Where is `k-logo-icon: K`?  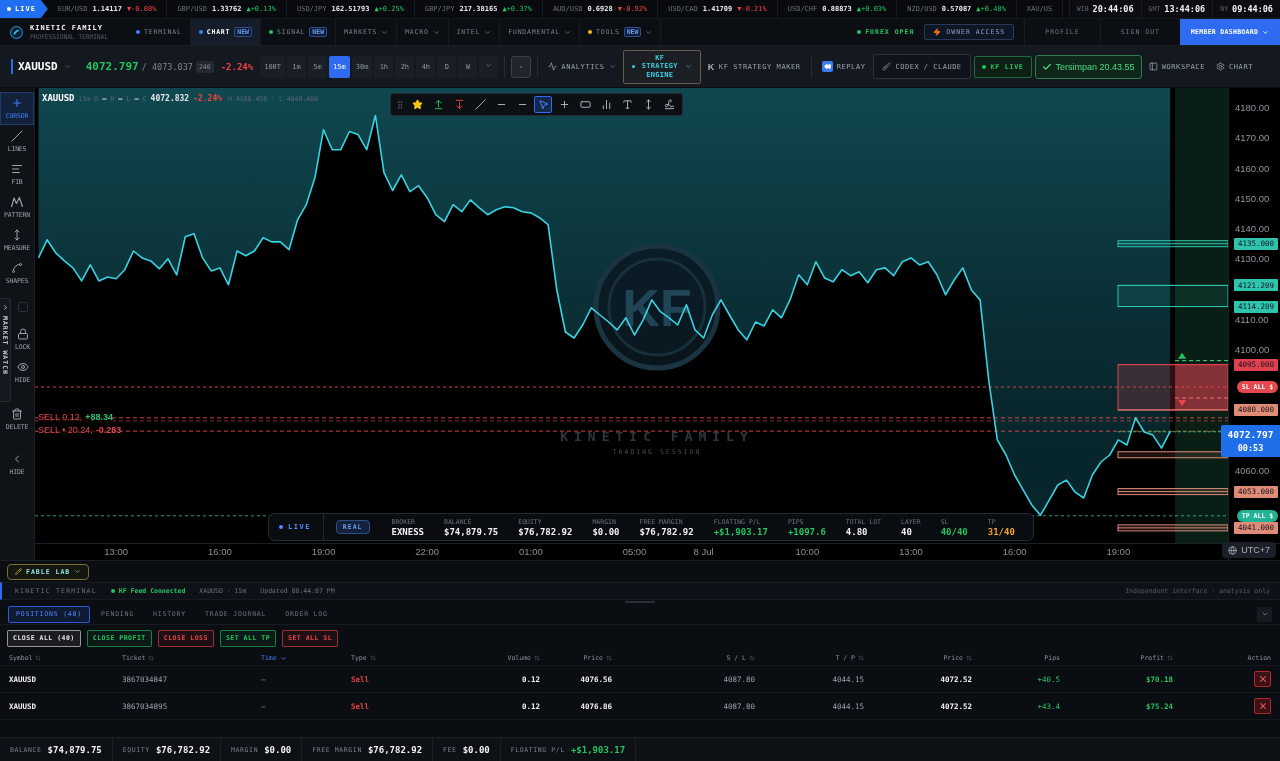 k-logo-icon: K is located at coordinates (711, 66).